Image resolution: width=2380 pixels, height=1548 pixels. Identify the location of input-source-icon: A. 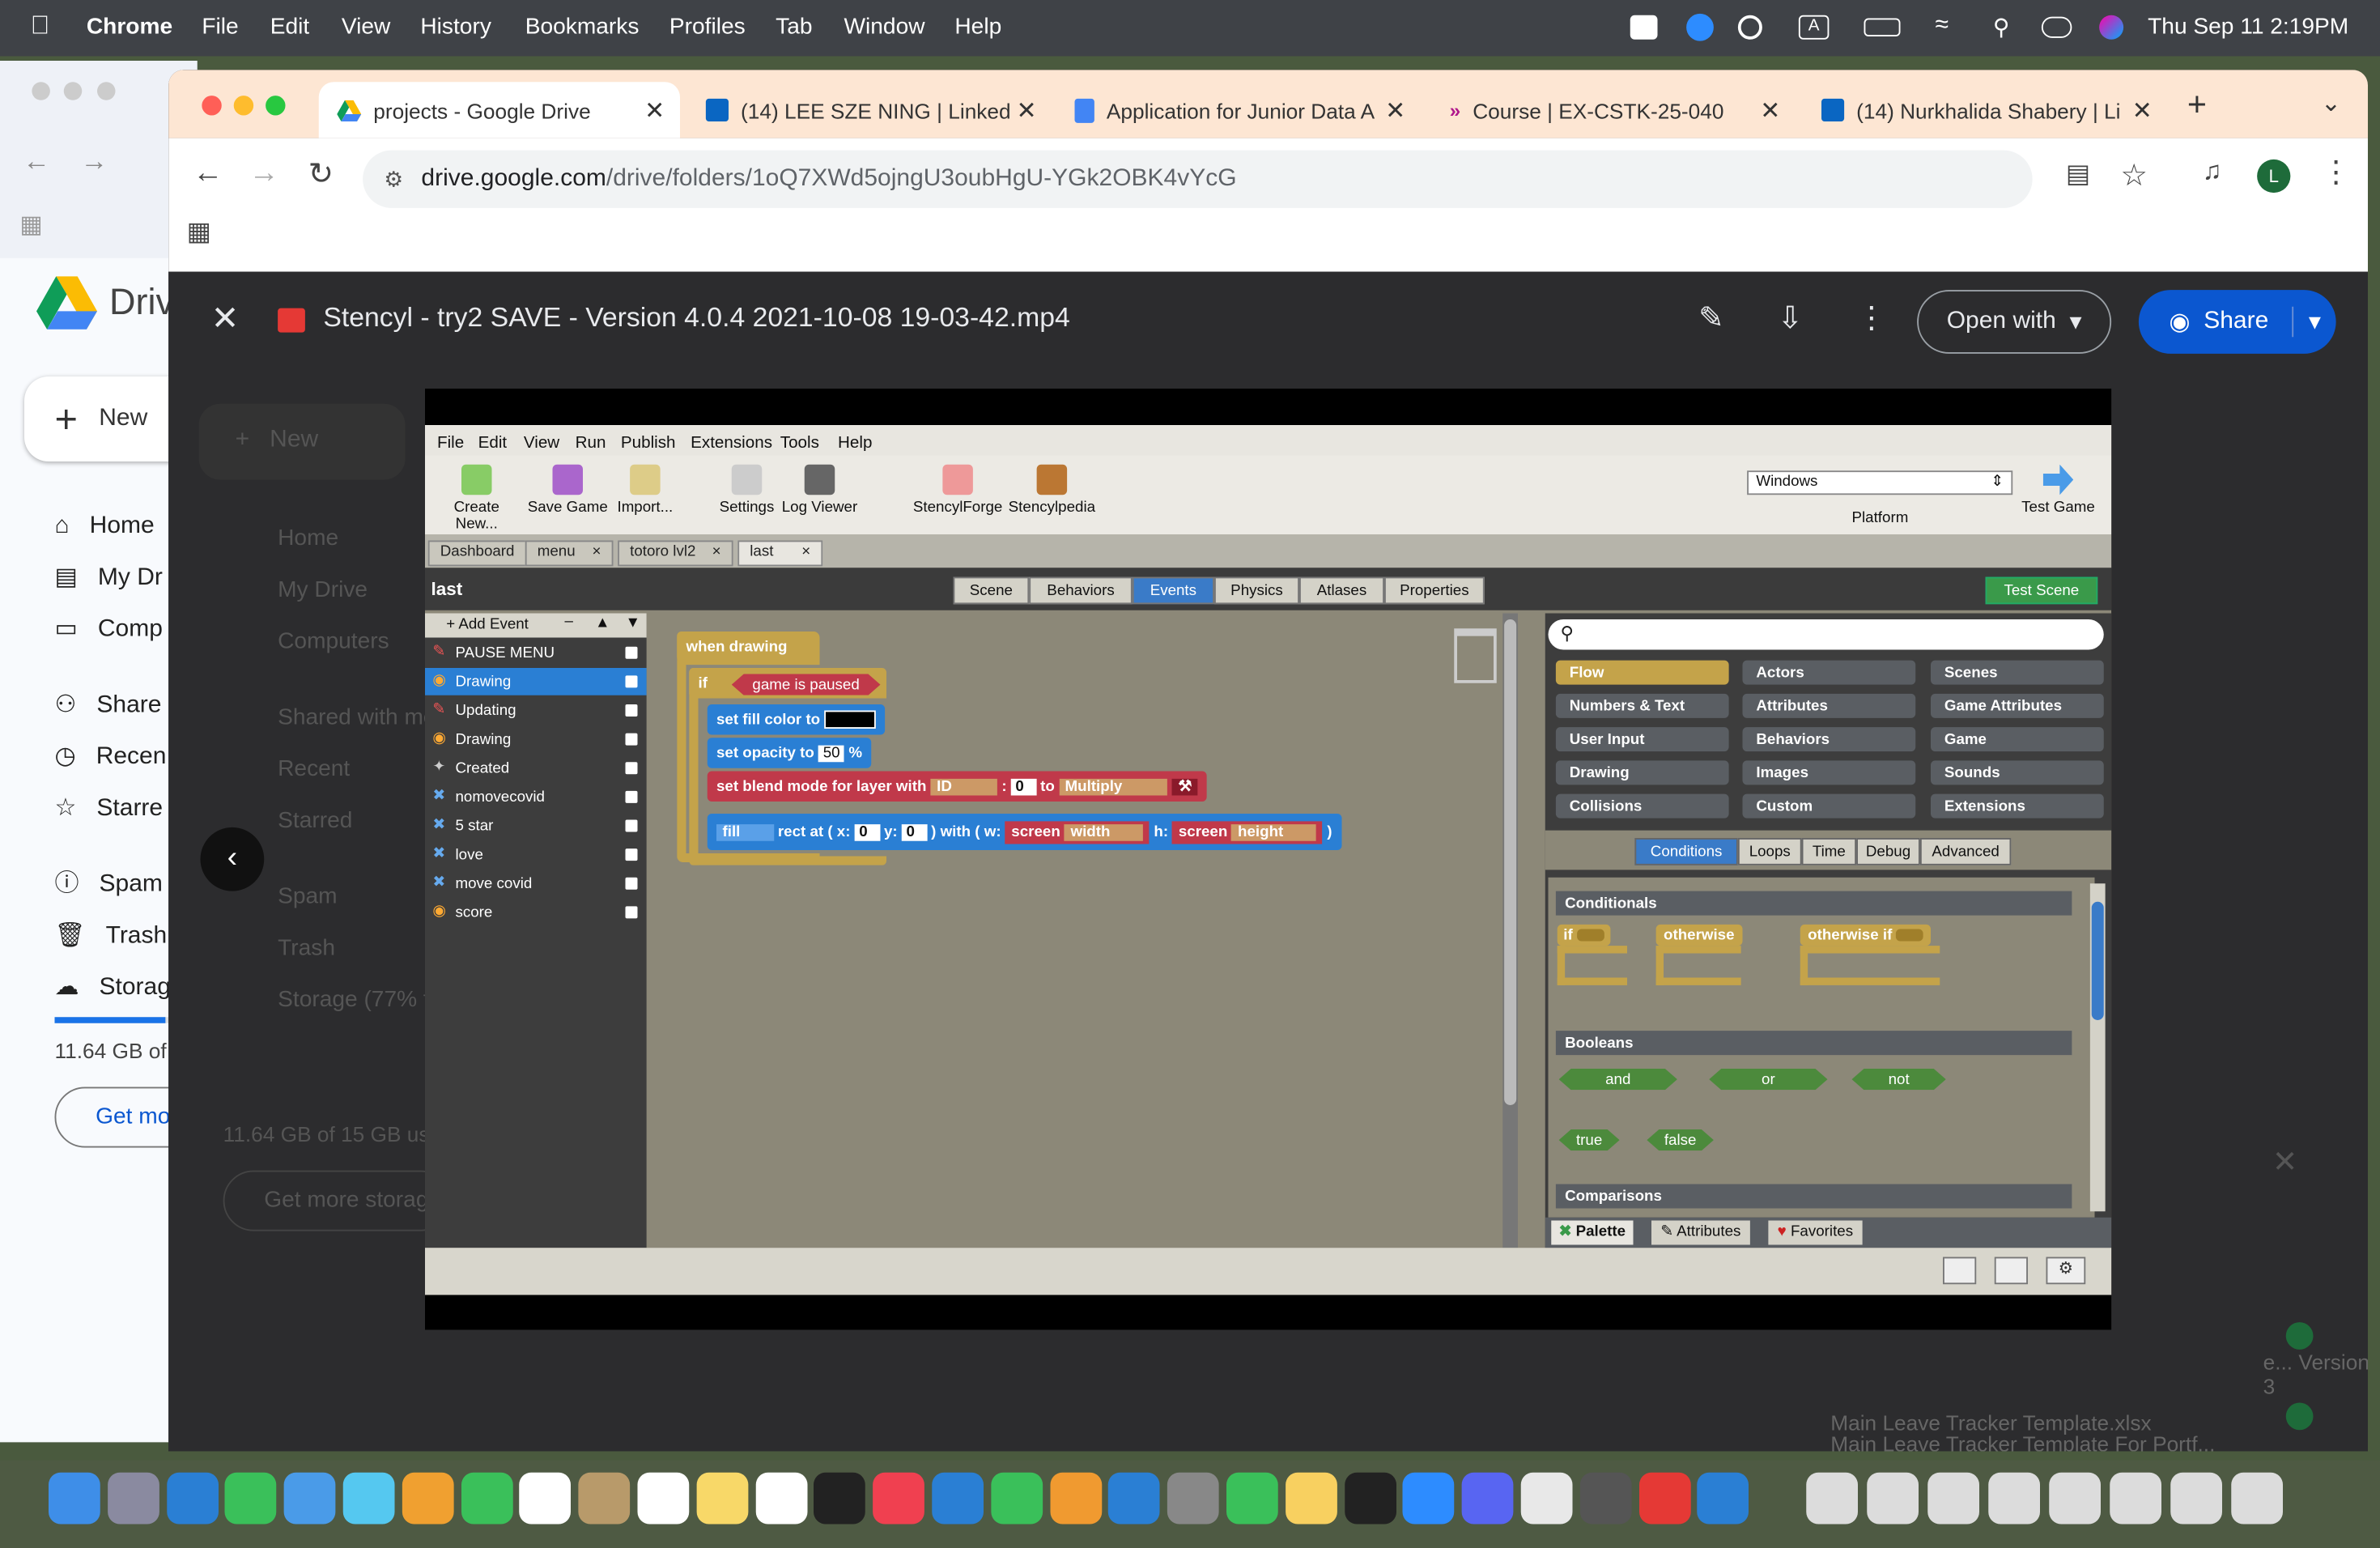
(1814, 27).